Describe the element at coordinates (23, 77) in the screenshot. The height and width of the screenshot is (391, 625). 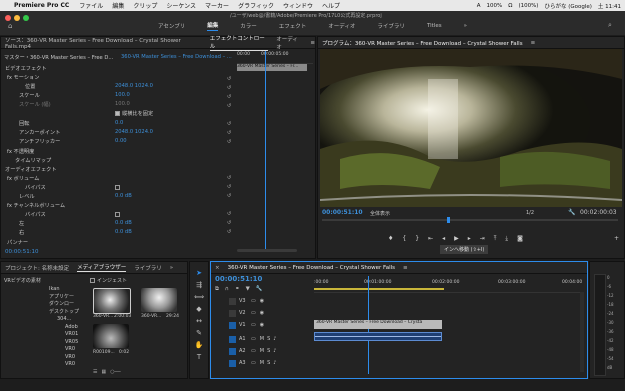
I see `motion-row: fx モーション` at that location.